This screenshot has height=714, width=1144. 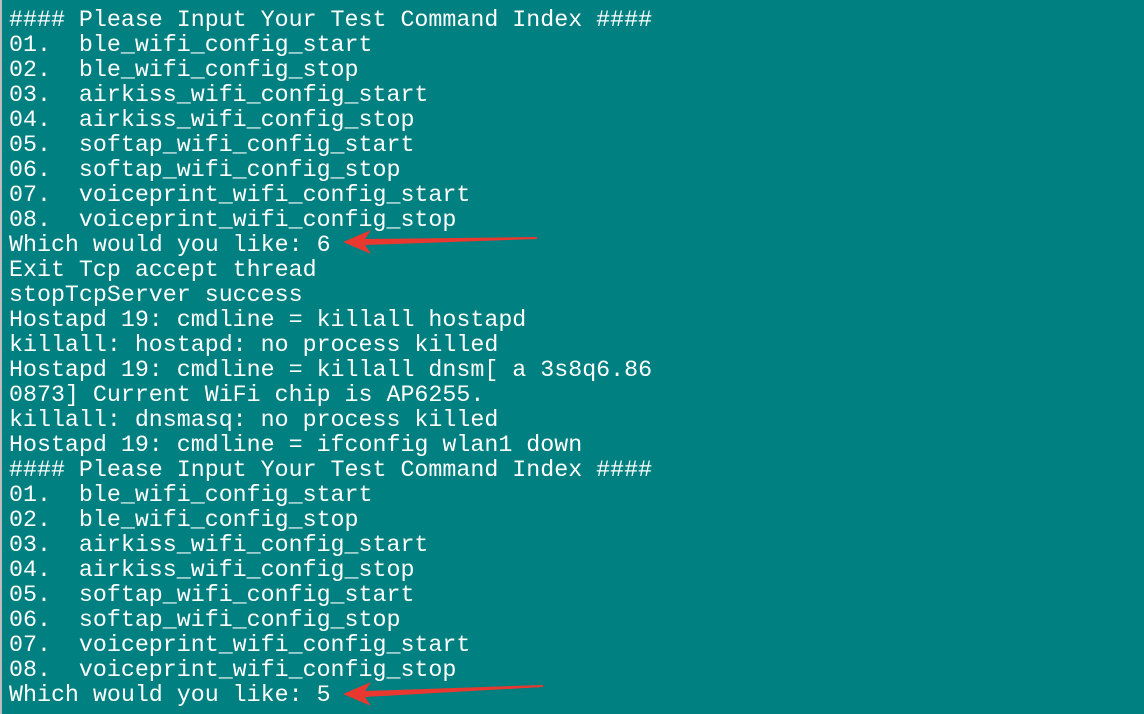 What do you see at coordinates (254, 420) in the screenshot?
I see `log-output-line: killall: dnsmasq: no process killed` at bounding box center [254, 420].